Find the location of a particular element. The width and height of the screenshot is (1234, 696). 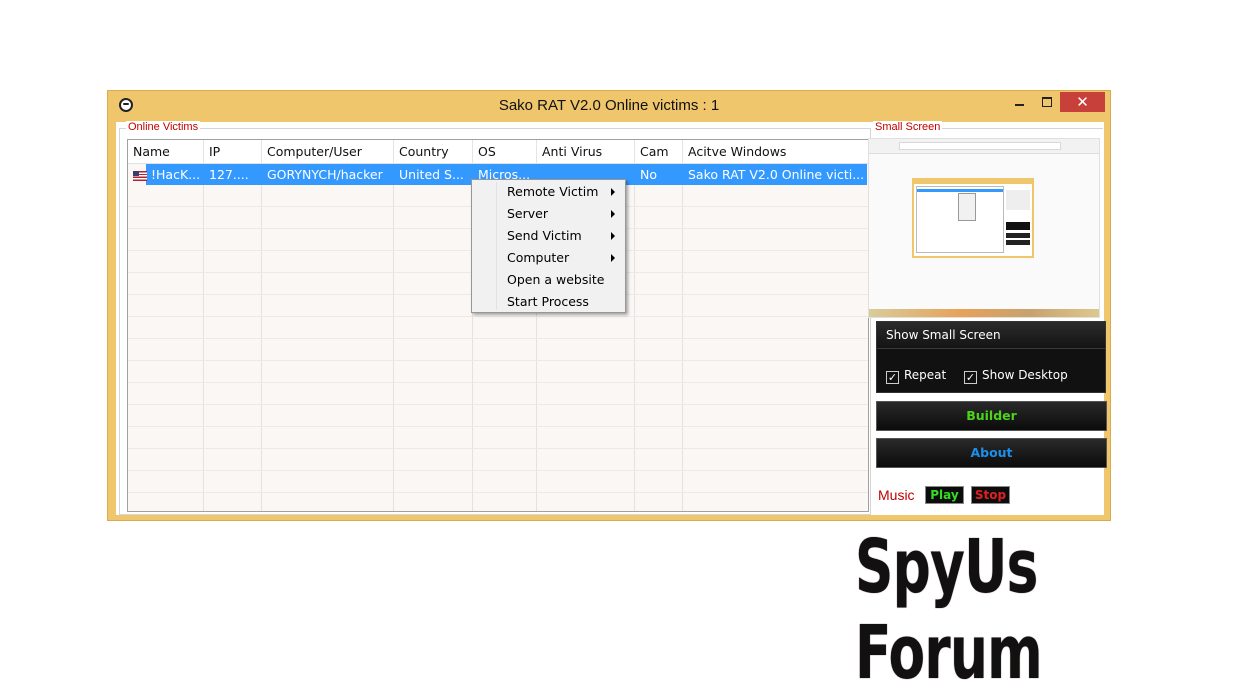

column-header-name: Name is located at coordinates (166, 151).